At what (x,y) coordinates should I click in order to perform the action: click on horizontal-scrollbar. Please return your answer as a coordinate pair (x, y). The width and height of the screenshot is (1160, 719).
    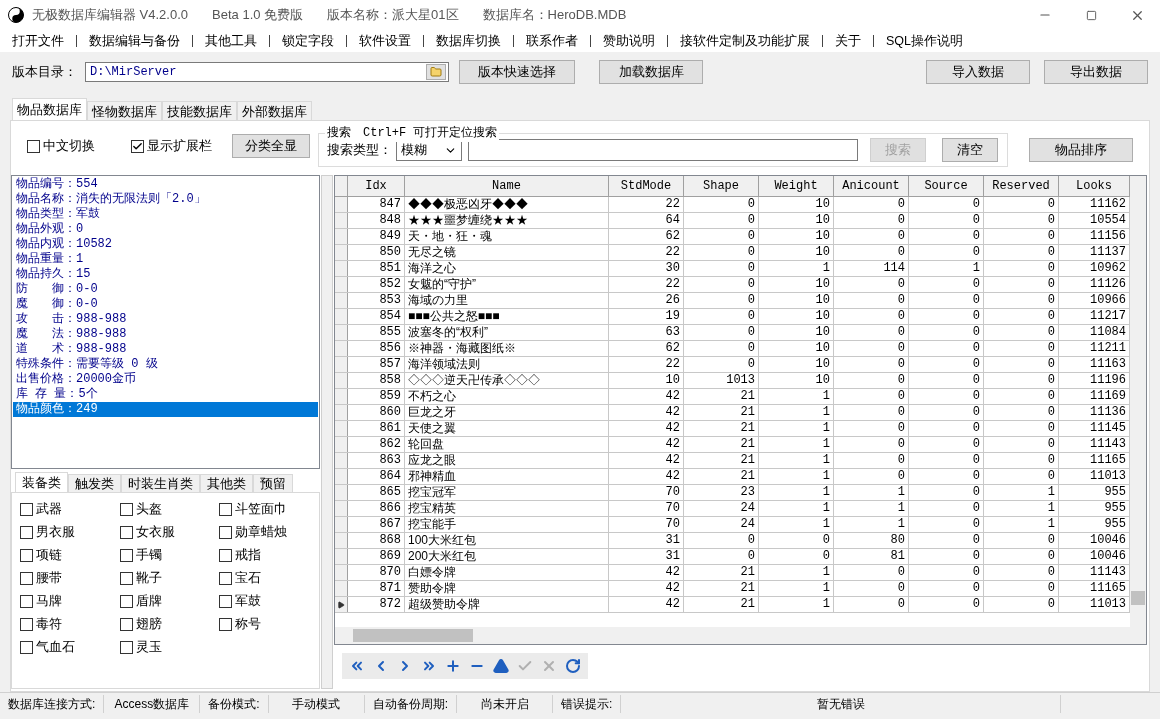
    Looking at the image, I should click on (740, 635).